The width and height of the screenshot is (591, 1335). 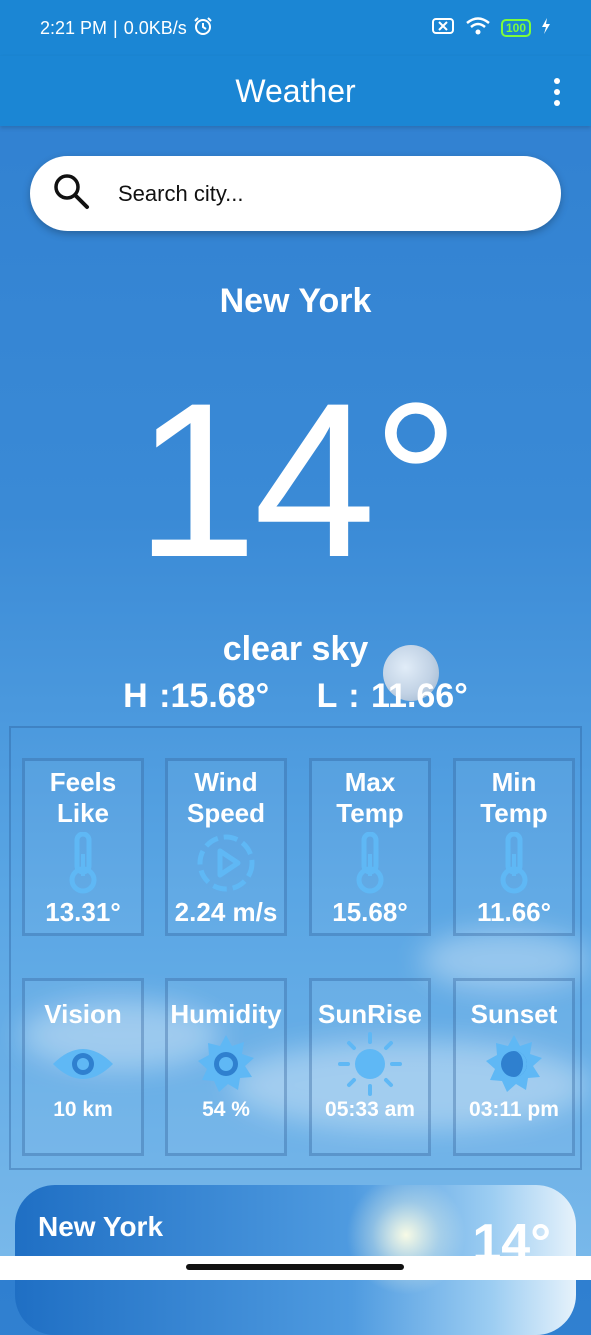 I want to click on humidity-sun-icon, so click(x=226, y=1064).